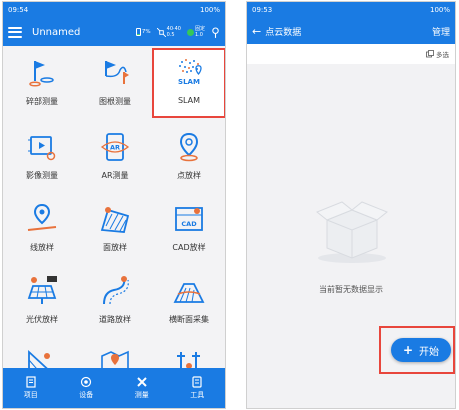 This screenshot has height=410, width=459. Describe the element at coordinates (442, 54) in the screenshot. I see `multi-select-button: 多选` at that location.